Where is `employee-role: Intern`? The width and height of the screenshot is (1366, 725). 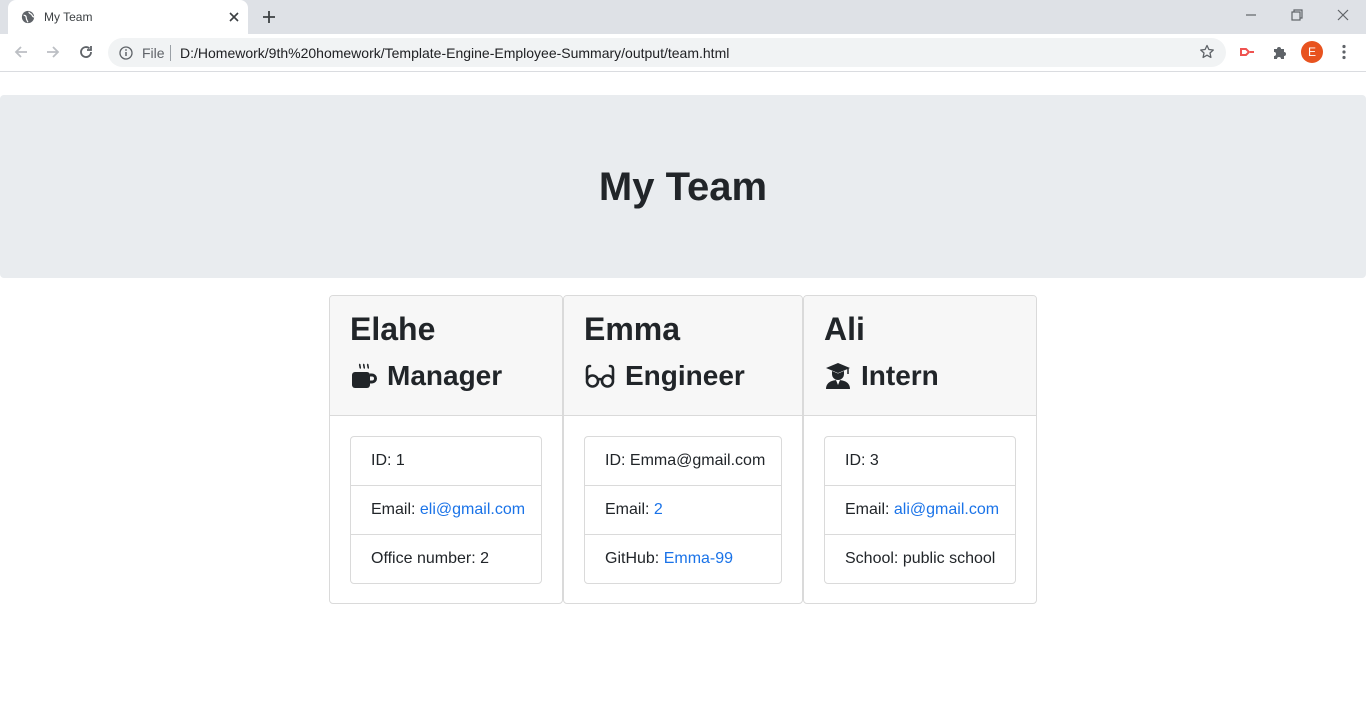 employee-role: Intern is located at coordinates (881, 376).